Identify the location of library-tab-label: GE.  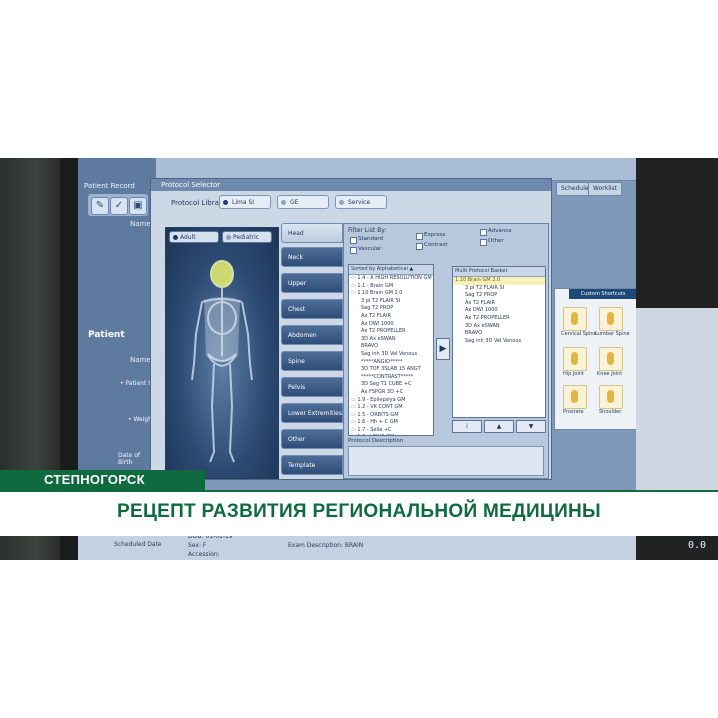
(294, 202).